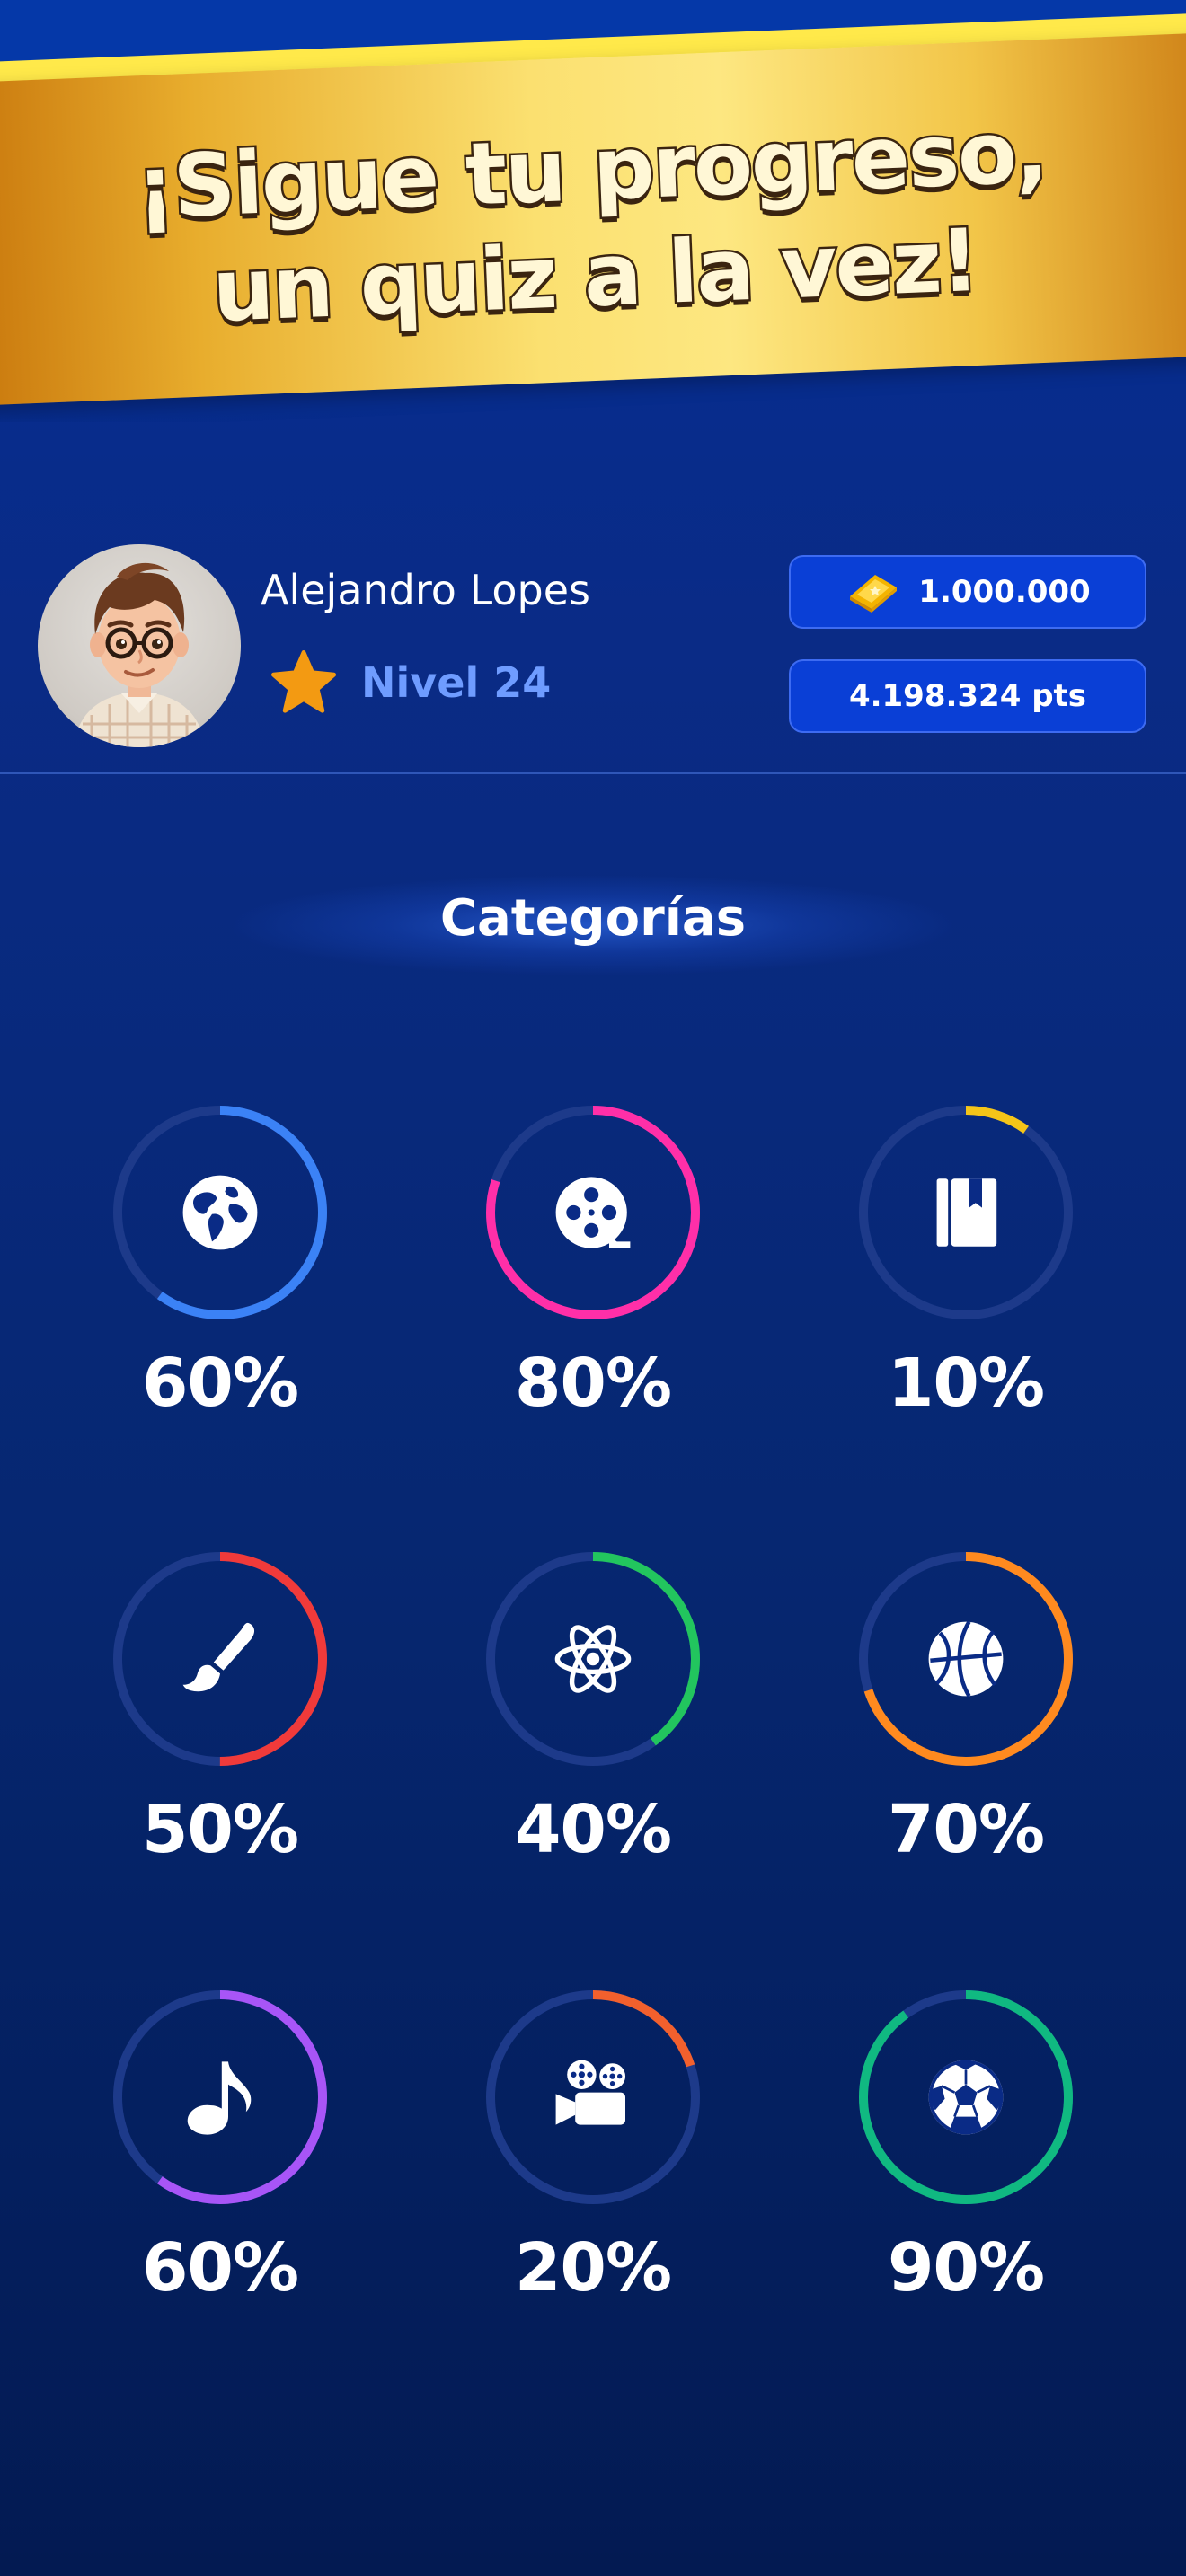  What do you see at coordinates (1004, 592) in the screenshot?
I see `coins-value: 1.000.000` at bounding box center [1004, 592].